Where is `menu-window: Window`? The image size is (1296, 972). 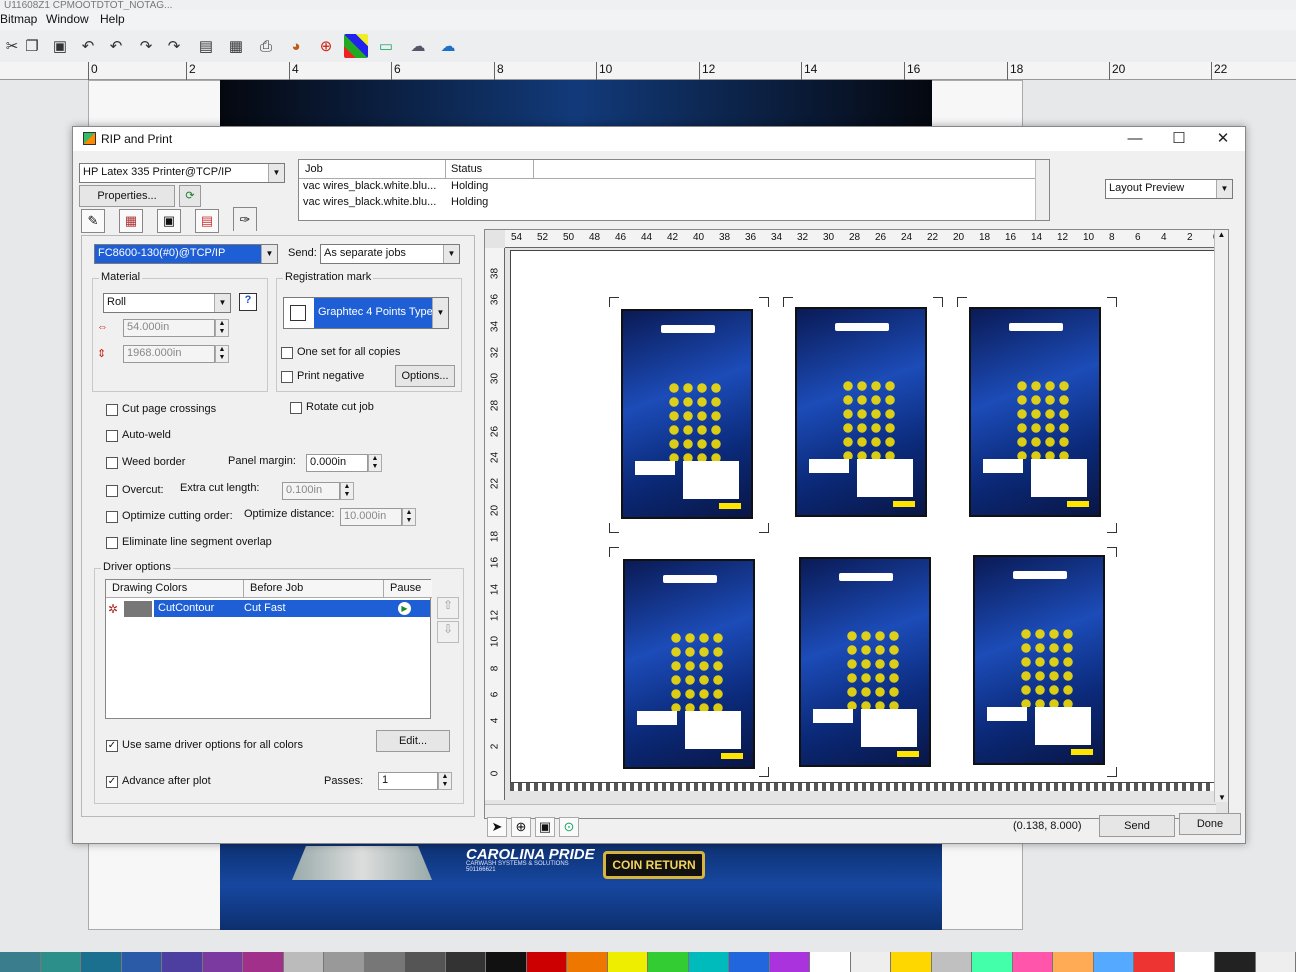
menu-window: Window is located at coordinates (67, 19).